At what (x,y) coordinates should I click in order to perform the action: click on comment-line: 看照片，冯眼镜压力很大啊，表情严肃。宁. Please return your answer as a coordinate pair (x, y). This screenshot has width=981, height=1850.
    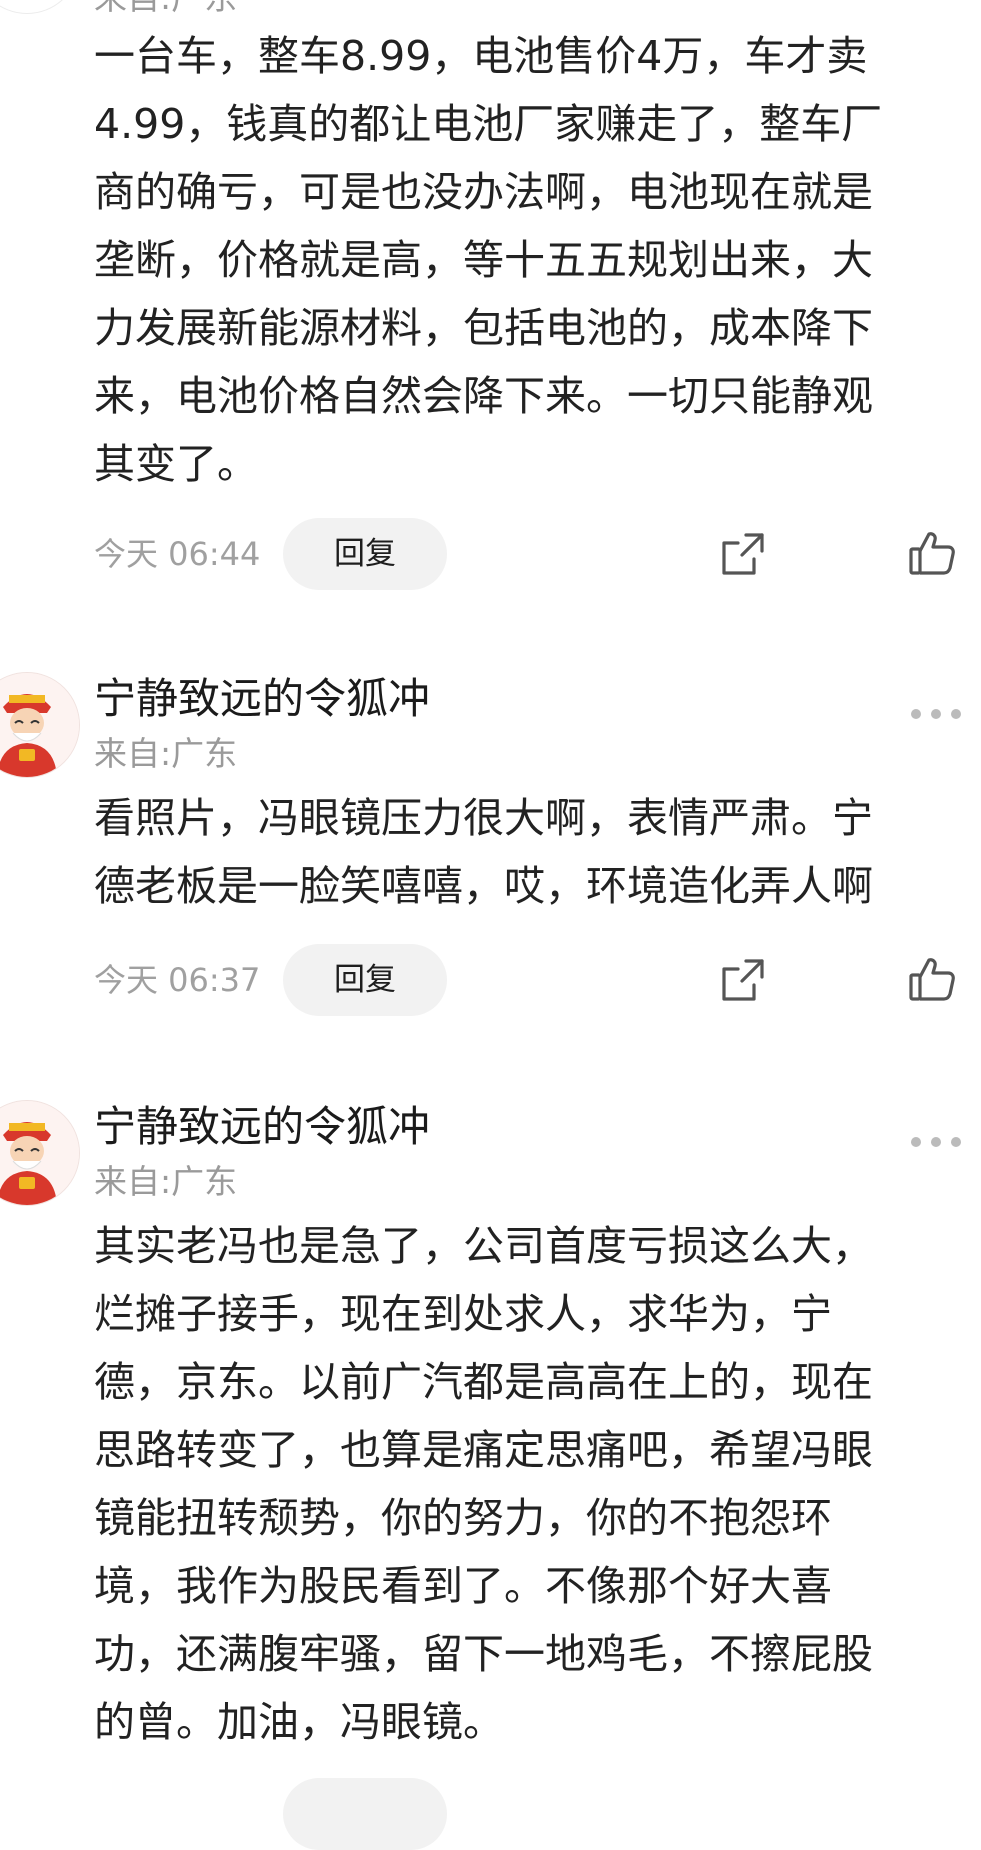
    Looking at the image, I should click on (483, 818).